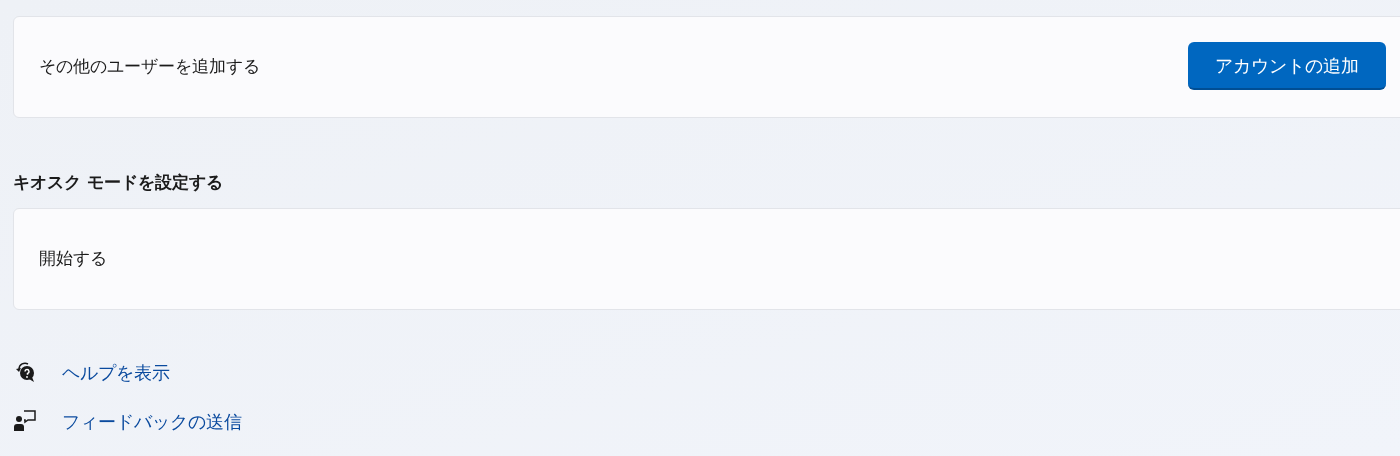 The height and width of the screenshot is (456, 1400). I want to click on help-link: ヘルプを表示, so click(116, 372).